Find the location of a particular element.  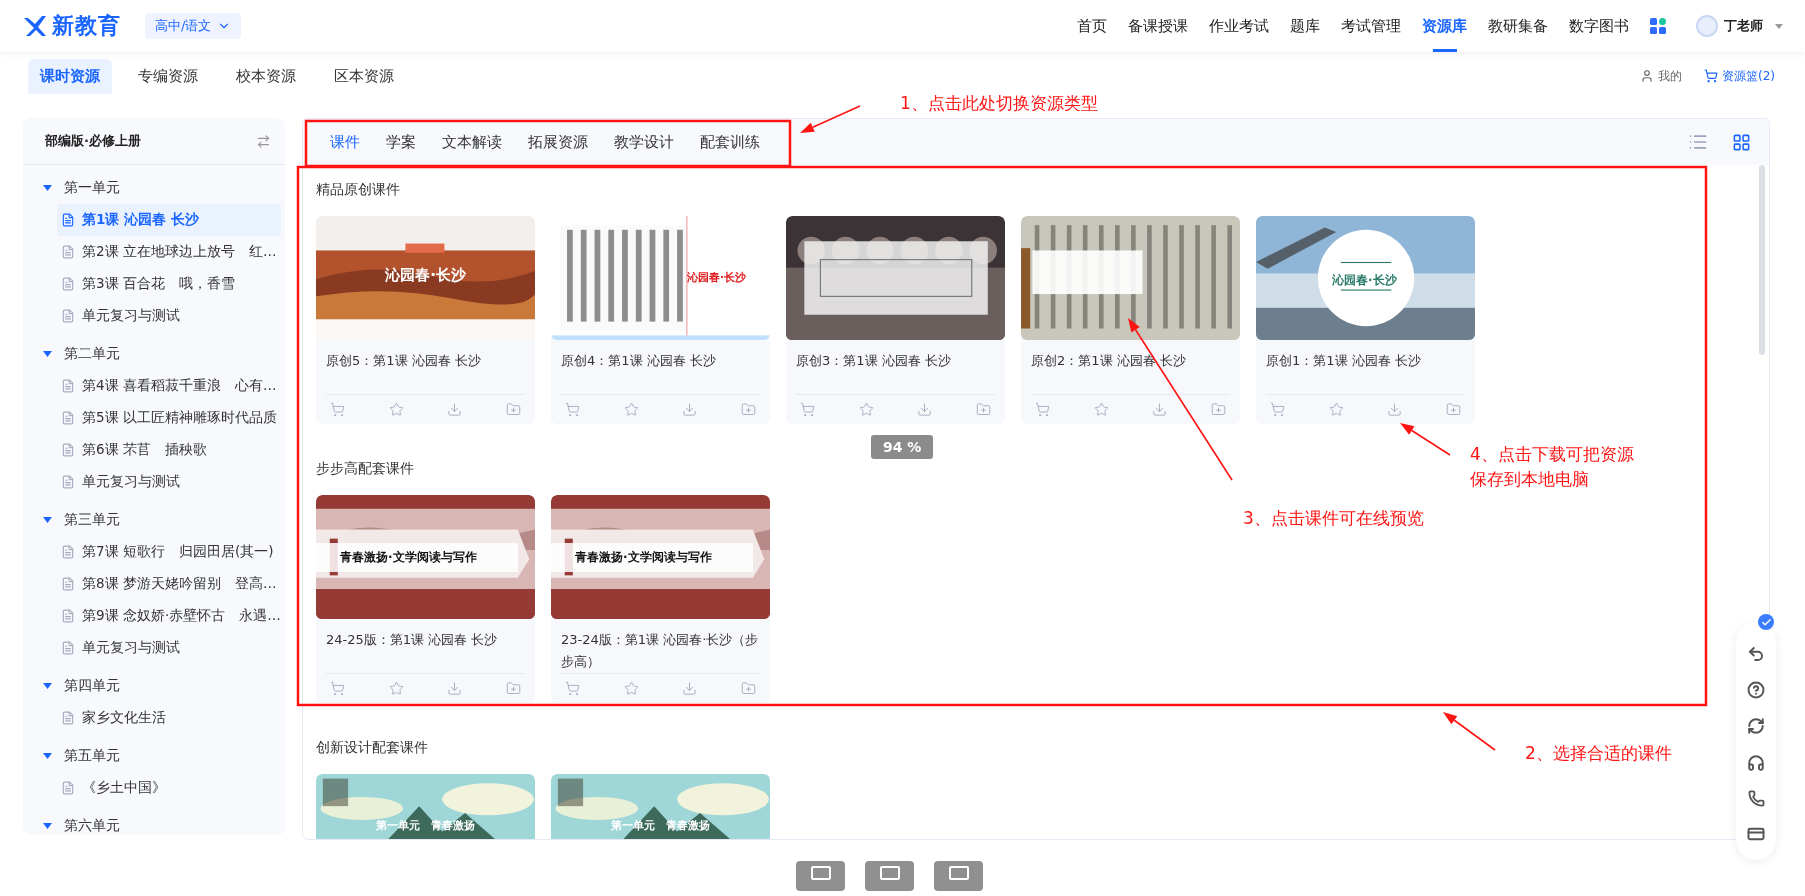

refresh-icon is located at coordinates (1756, 726).